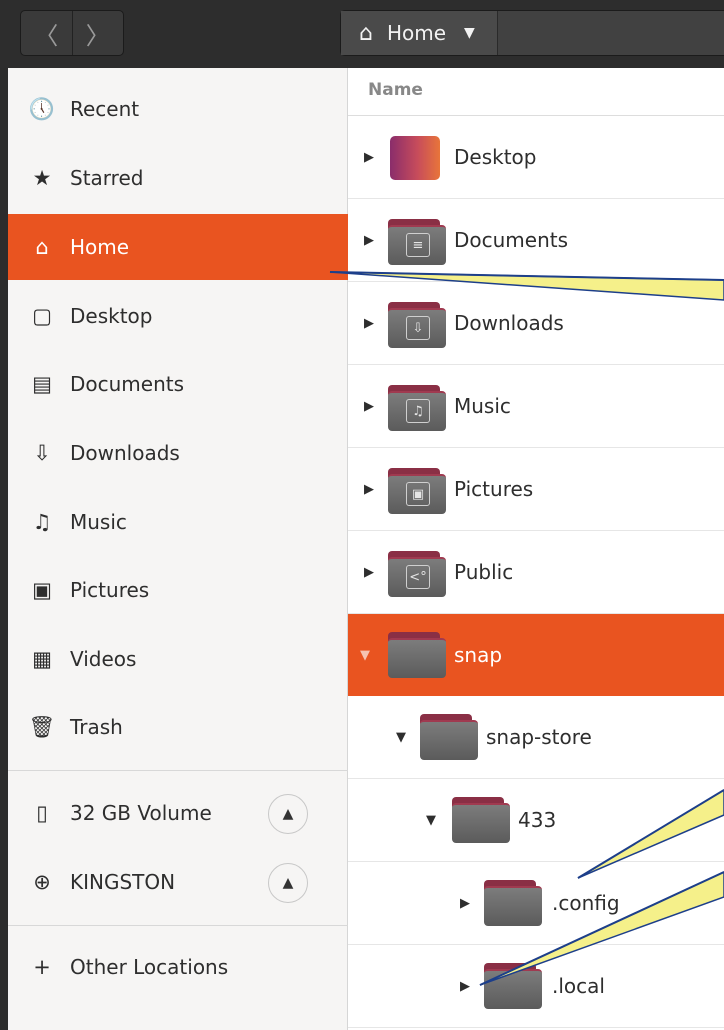  I want to click on path-bar: ⌂ Home ▼, so click(532, 33).